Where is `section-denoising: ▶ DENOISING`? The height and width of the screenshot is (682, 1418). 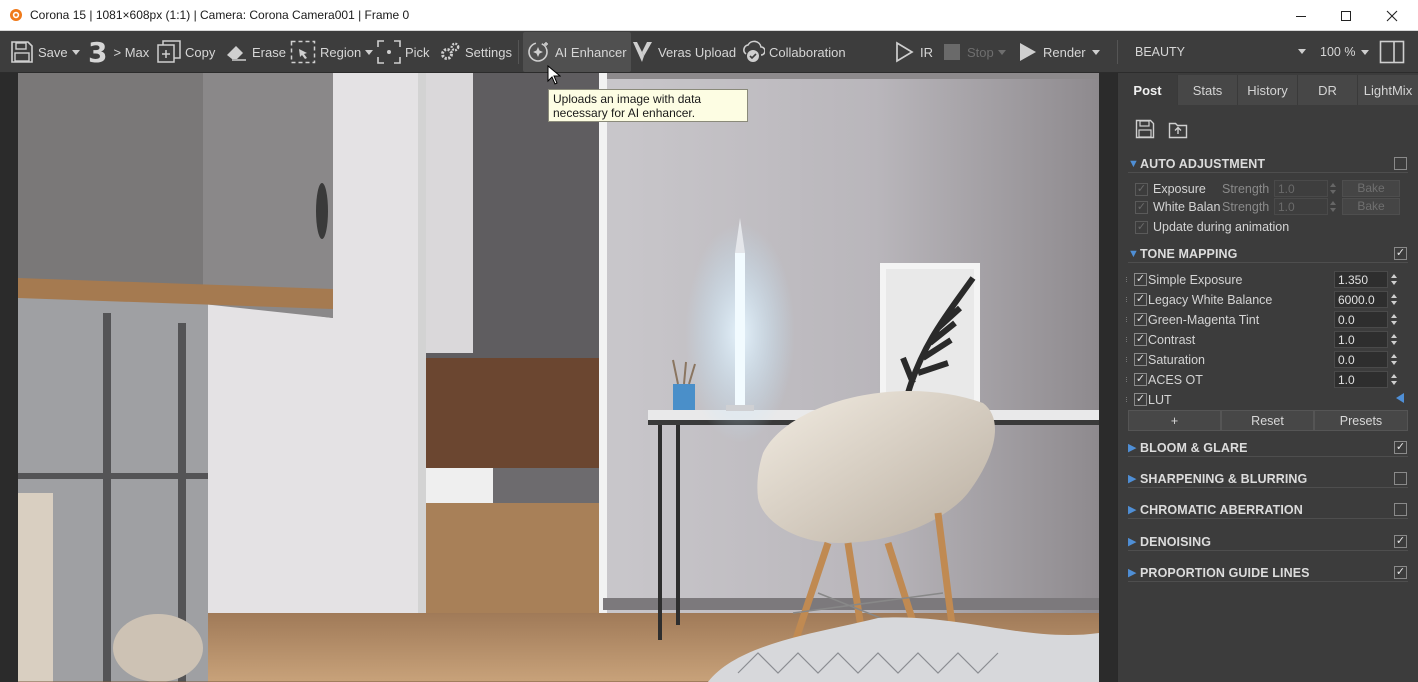
section-denoising: ▶ DENOISING is located at coordinates (1268, 542).